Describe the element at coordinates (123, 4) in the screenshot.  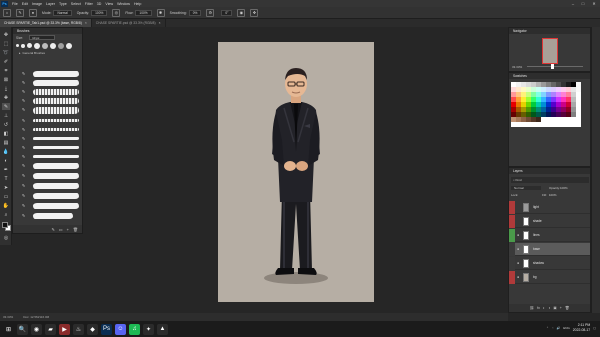
I see `menu-window: Window` at that location.